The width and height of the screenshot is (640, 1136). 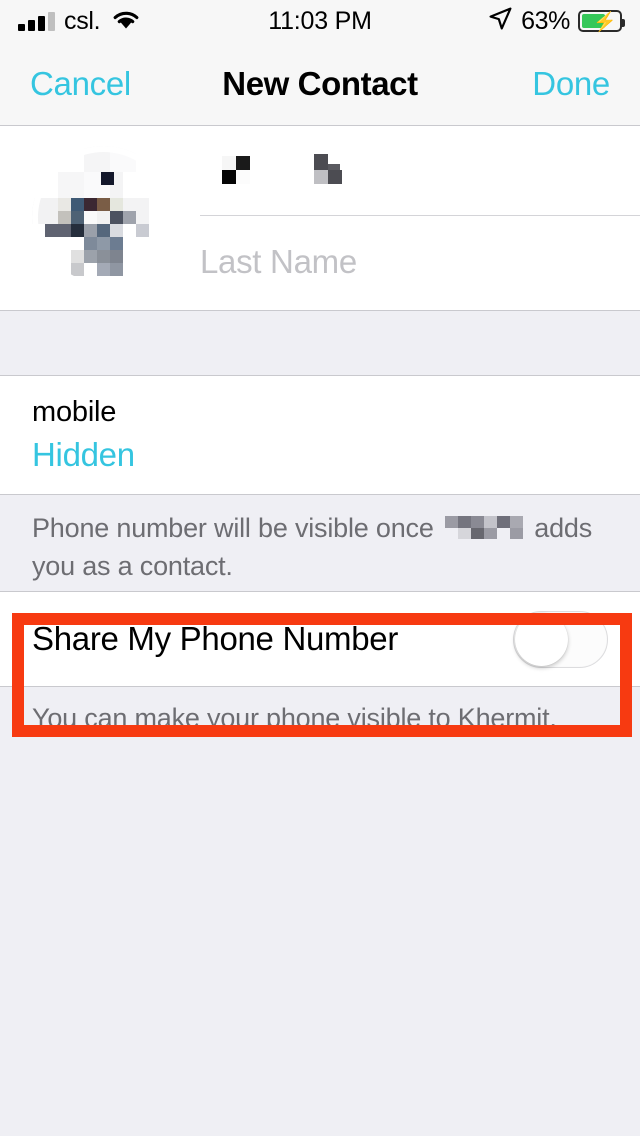 What do you see at coordinates (500, 21) in the screenshot?
I see `location-arrow-icon` at bounding box center [500, 21].